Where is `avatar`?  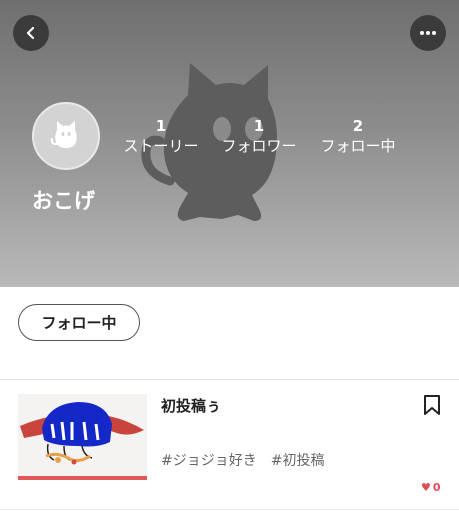 avatar is located at coordinates (66, 136).